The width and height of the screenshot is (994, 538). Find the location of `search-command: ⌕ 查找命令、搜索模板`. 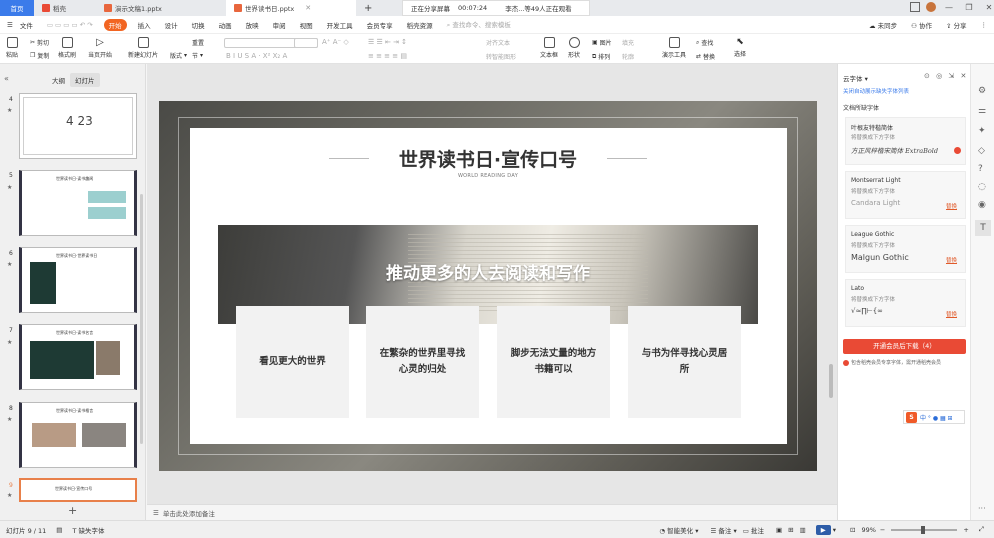

search-command: ⌕ 查找命令、搜索模板 is located at coordinates (479, 24).